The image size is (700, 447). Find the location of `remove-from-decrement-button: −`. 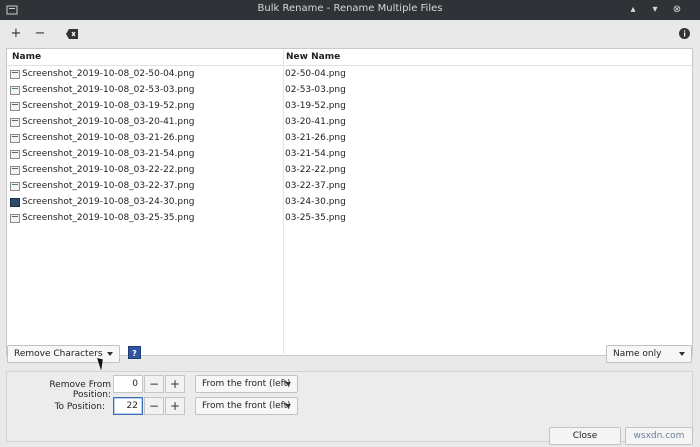

remove-from-decrement-button: − is located at coordinates (154, 384).